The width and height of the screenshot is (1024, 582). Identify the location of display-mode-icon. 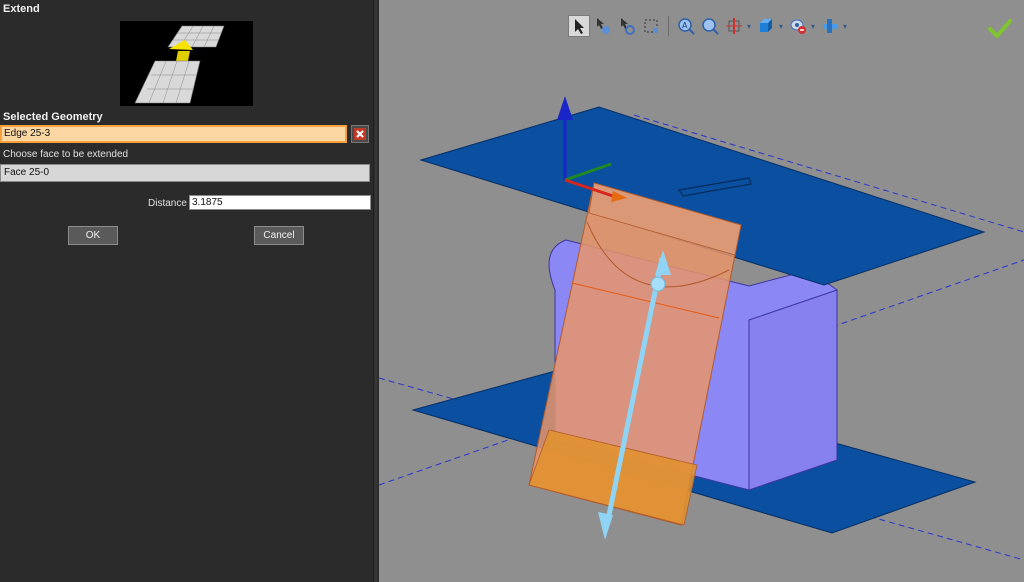
(830, 26).